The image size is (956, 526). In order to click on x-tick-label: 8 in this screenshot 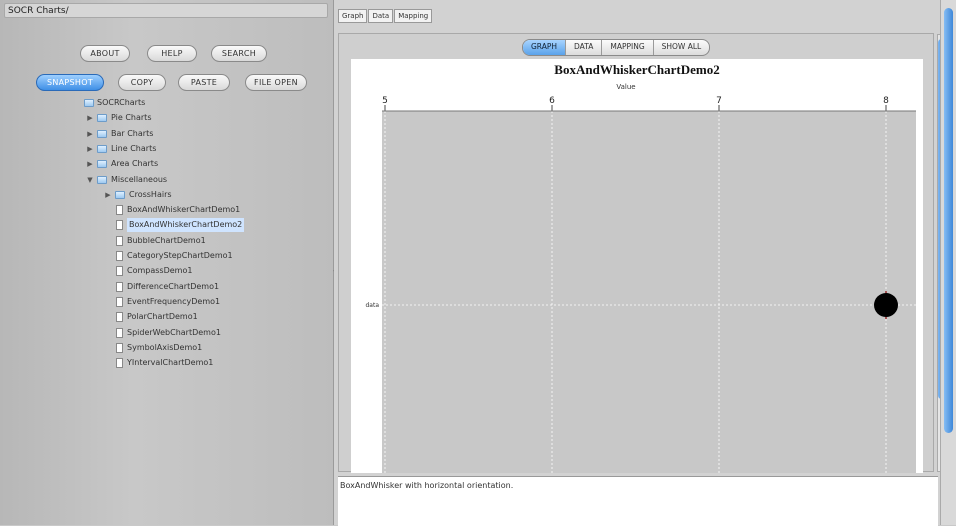, I will do `click(886, 101)`.